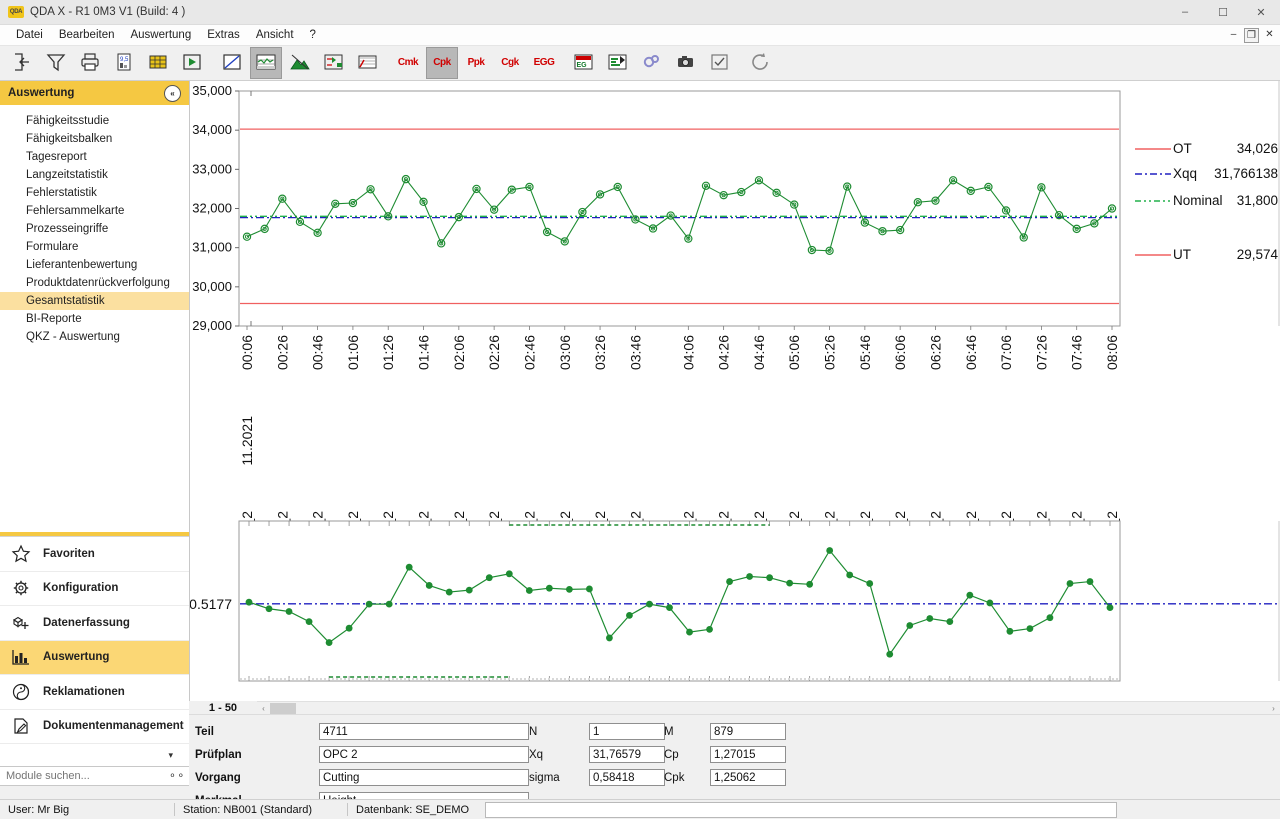  What do you see at coordinates (627, 754) in the screenshot?
I see `stat-input-xq: 31,76579` at bounding box center [627, 754].